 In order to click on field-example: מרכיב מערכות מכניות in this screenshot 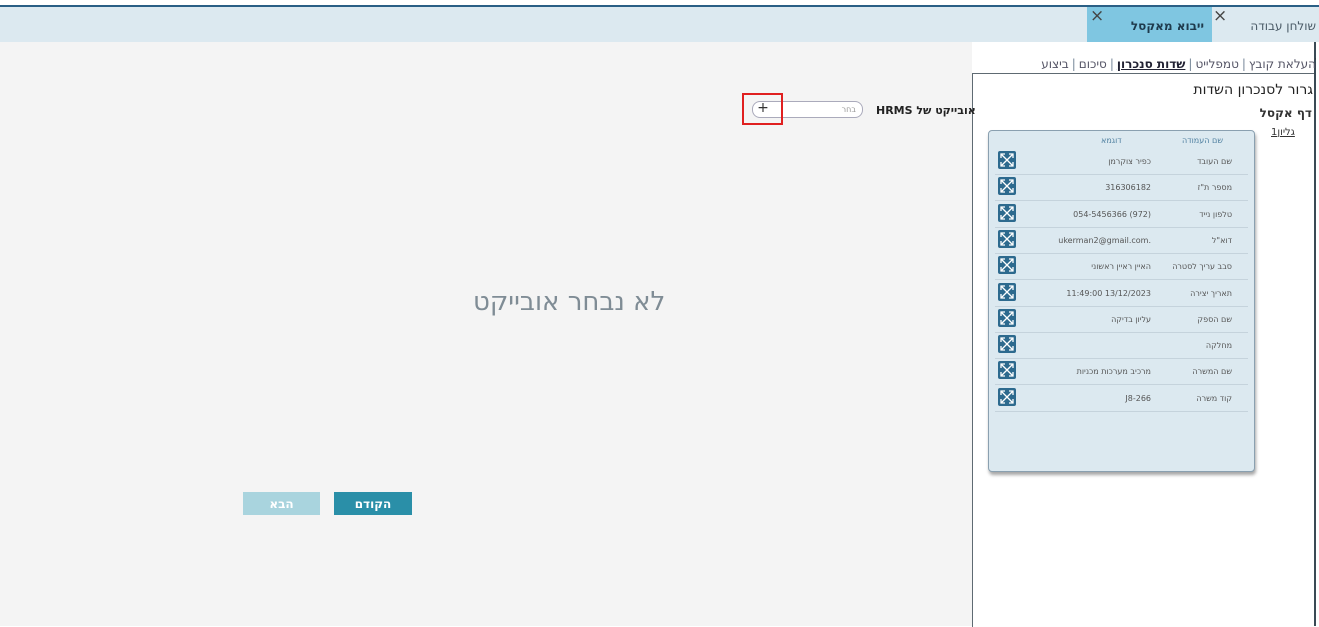, I will do `click(1113, 372)`.